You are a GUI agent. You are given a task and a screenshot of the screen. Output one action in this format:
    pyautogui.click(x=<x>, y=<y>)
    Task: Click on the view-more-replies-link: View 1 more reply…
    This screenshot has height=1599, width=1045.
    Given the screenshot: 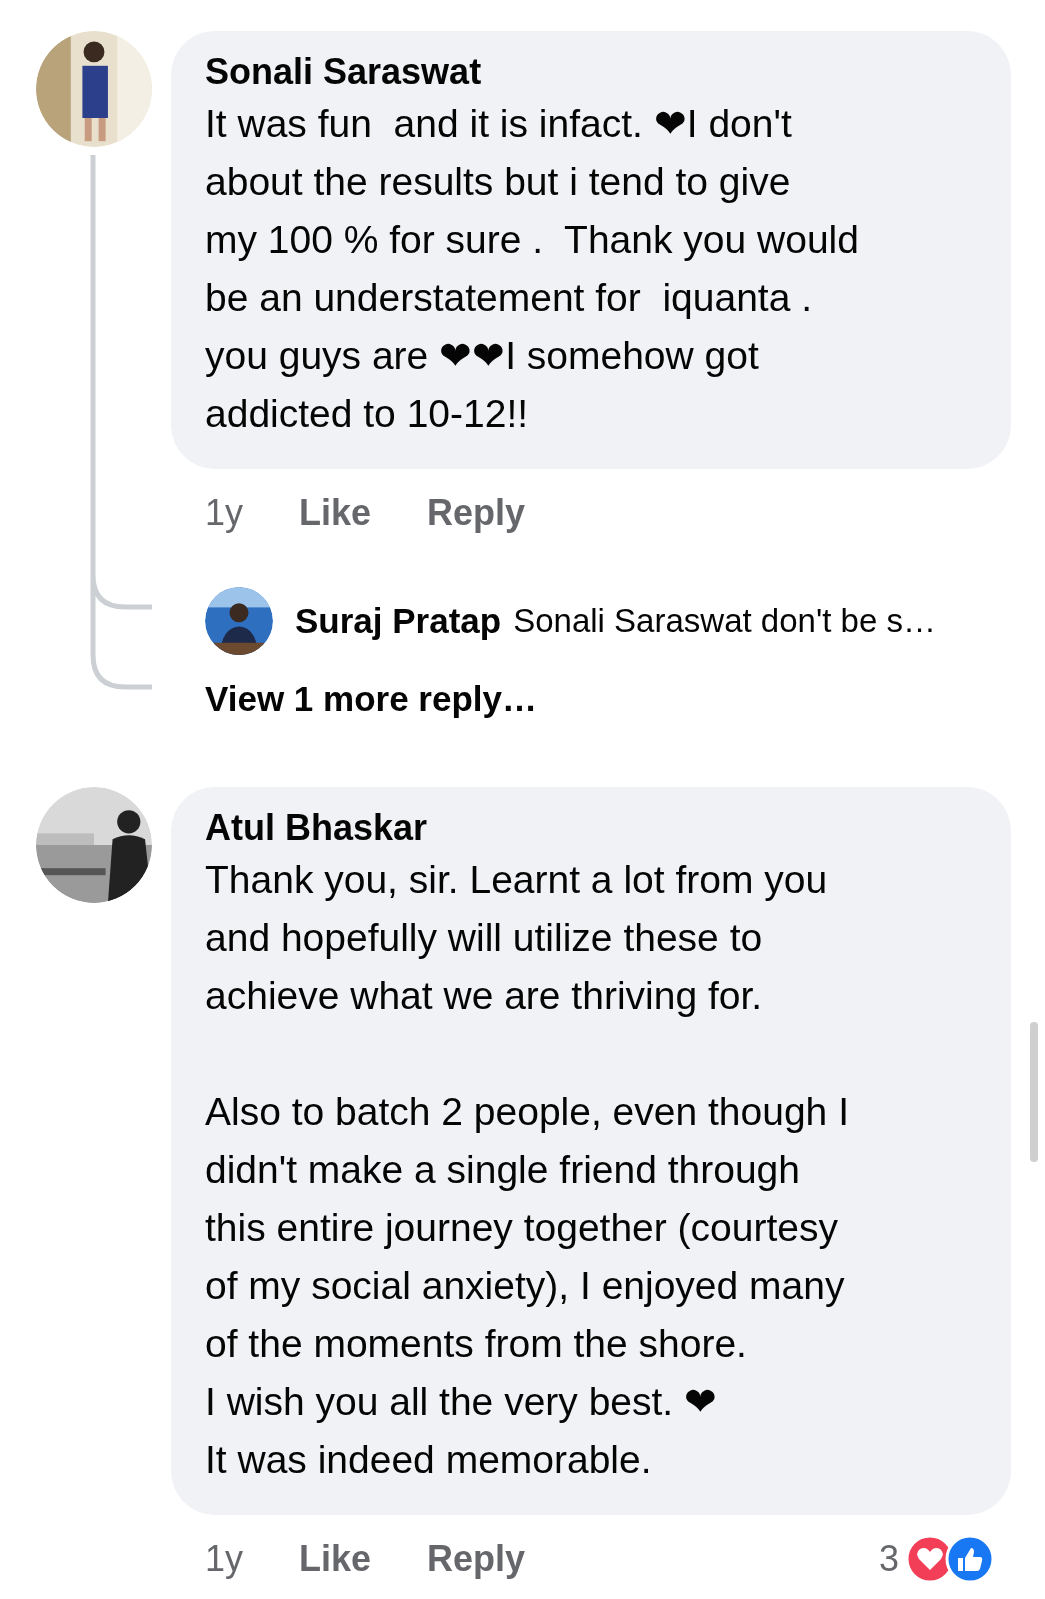 What is the action you would take?
    pyautogui.click(x=591, y=687)
    